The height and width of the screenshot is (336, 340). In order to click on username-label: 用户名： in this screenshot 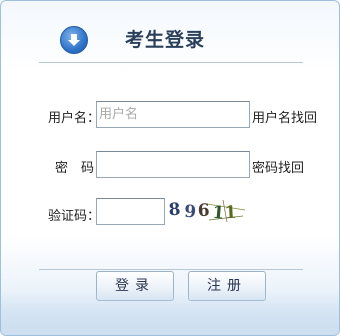, I will do `click(74, 118)`.